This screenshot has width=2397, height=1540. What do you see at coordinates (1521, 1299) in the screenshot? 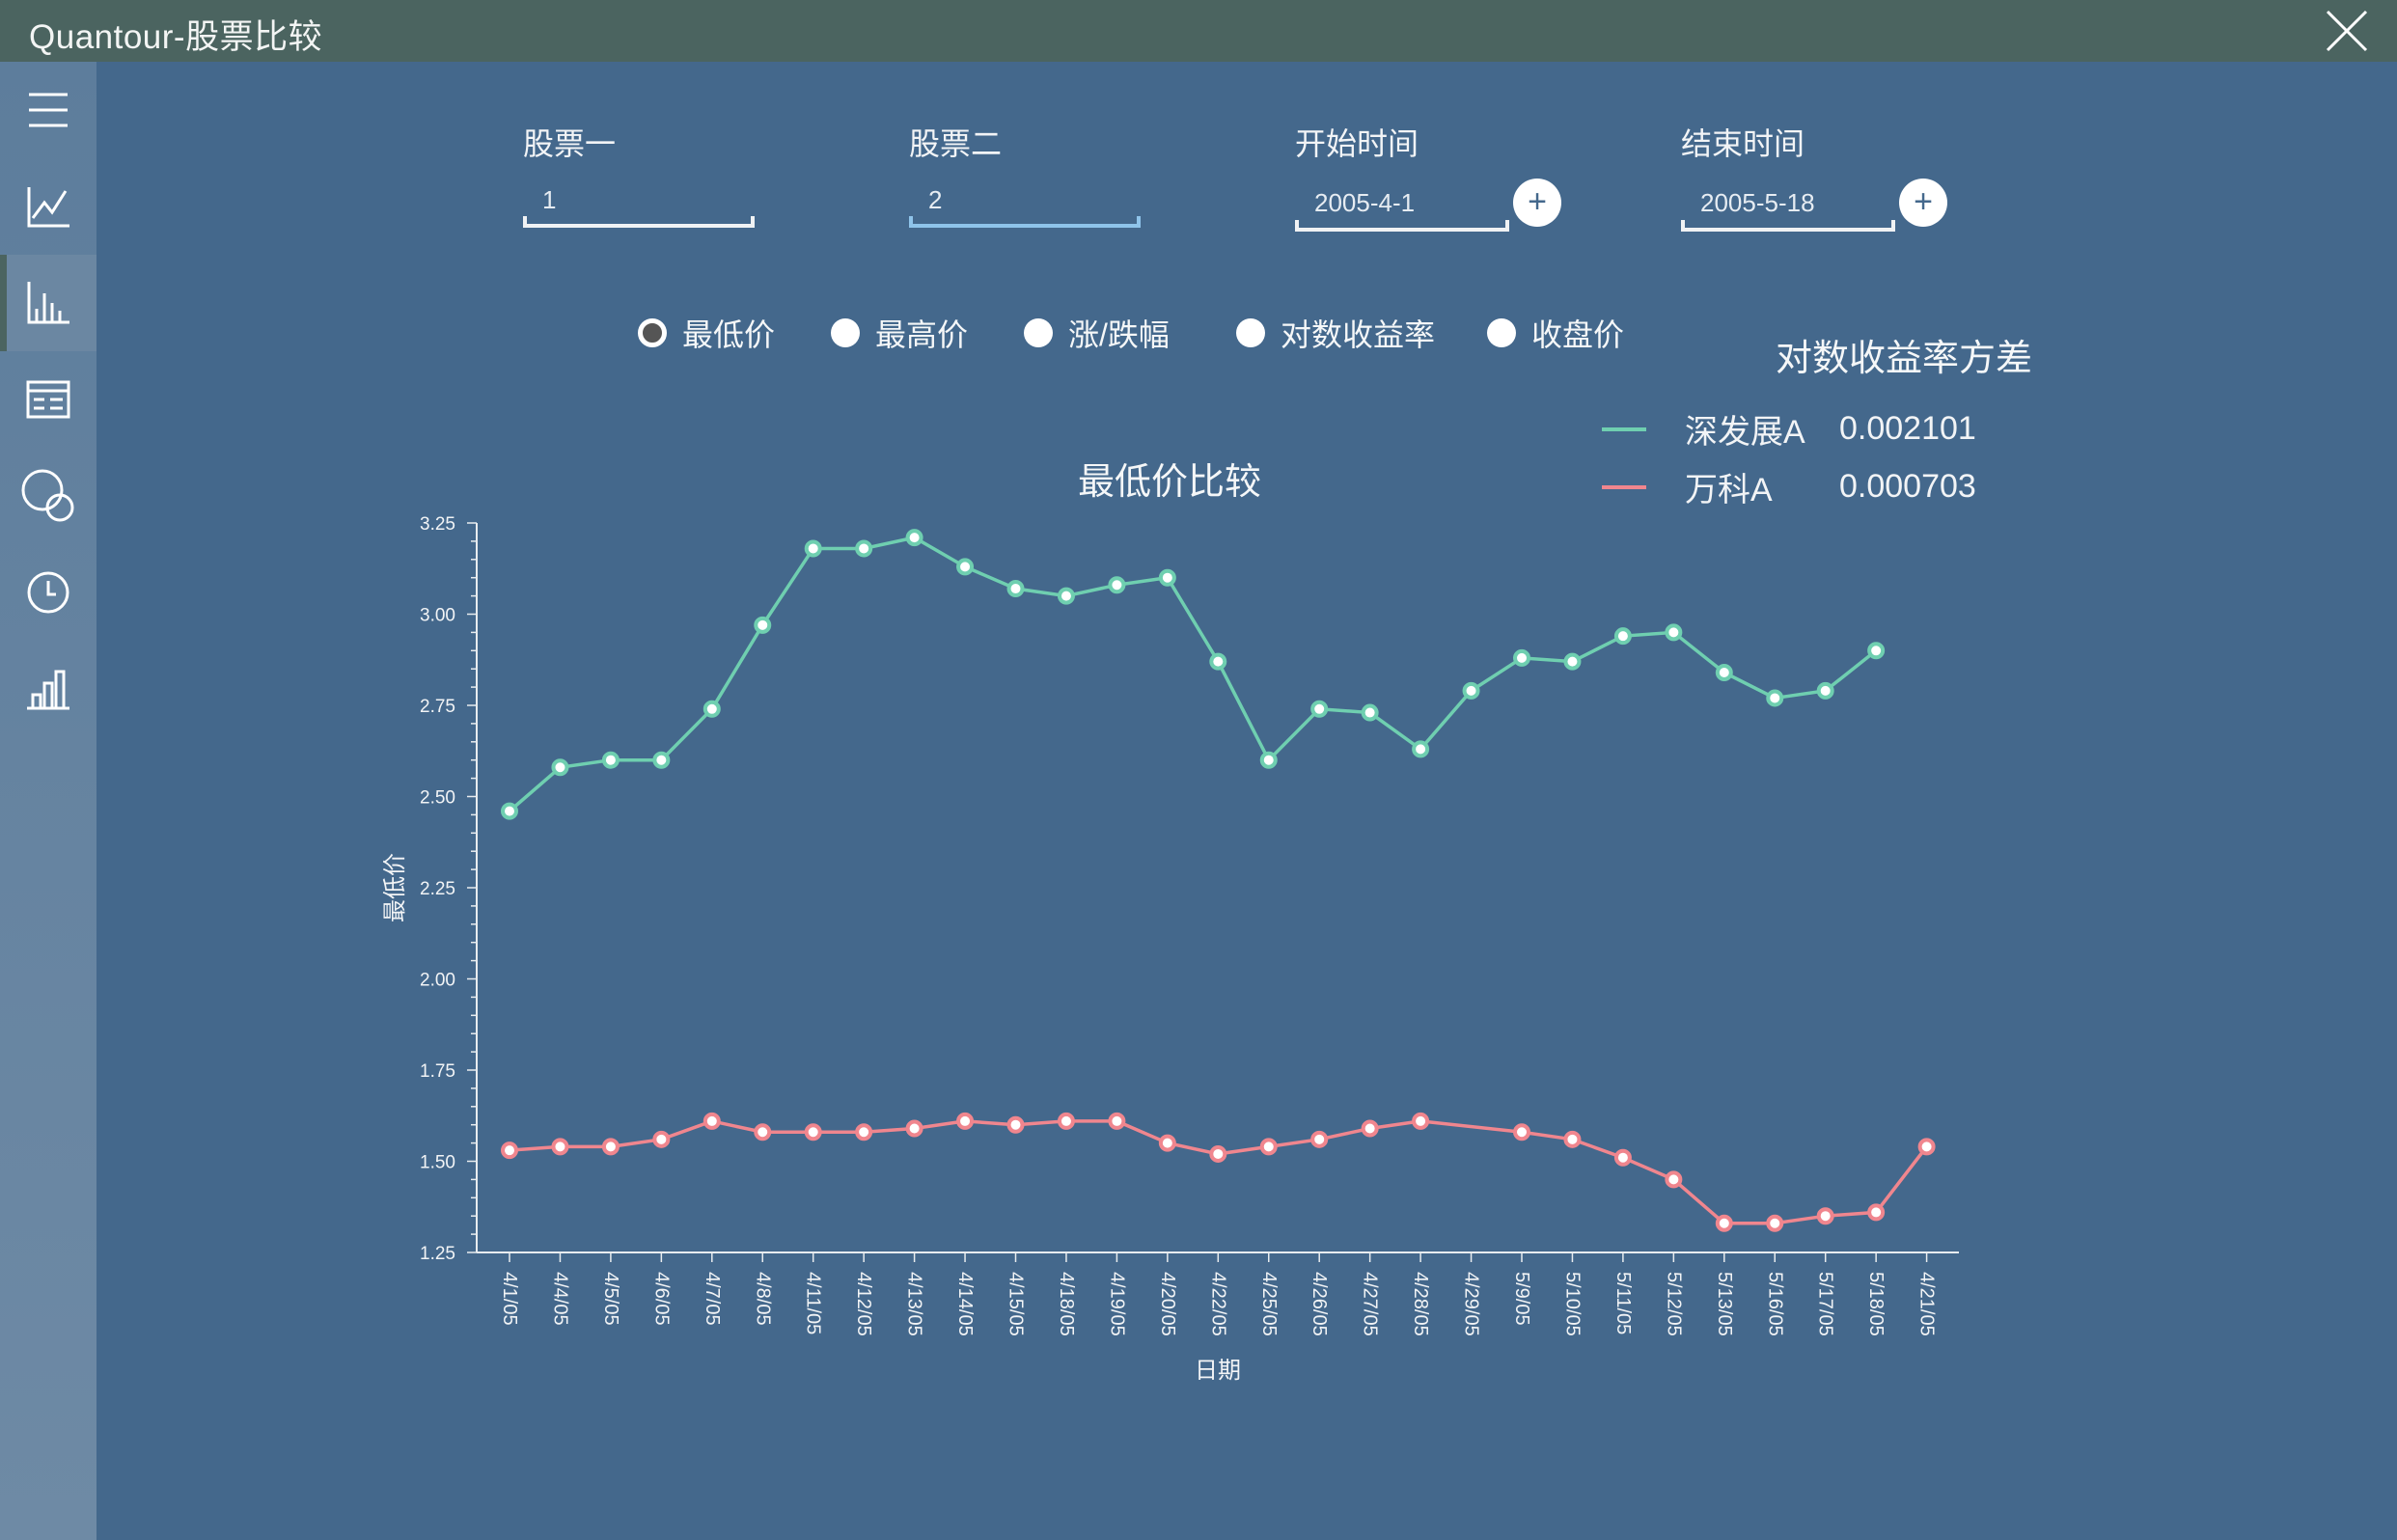
I see `x-tick-label: 5/9/05` at bounding box center [1521, 1299].